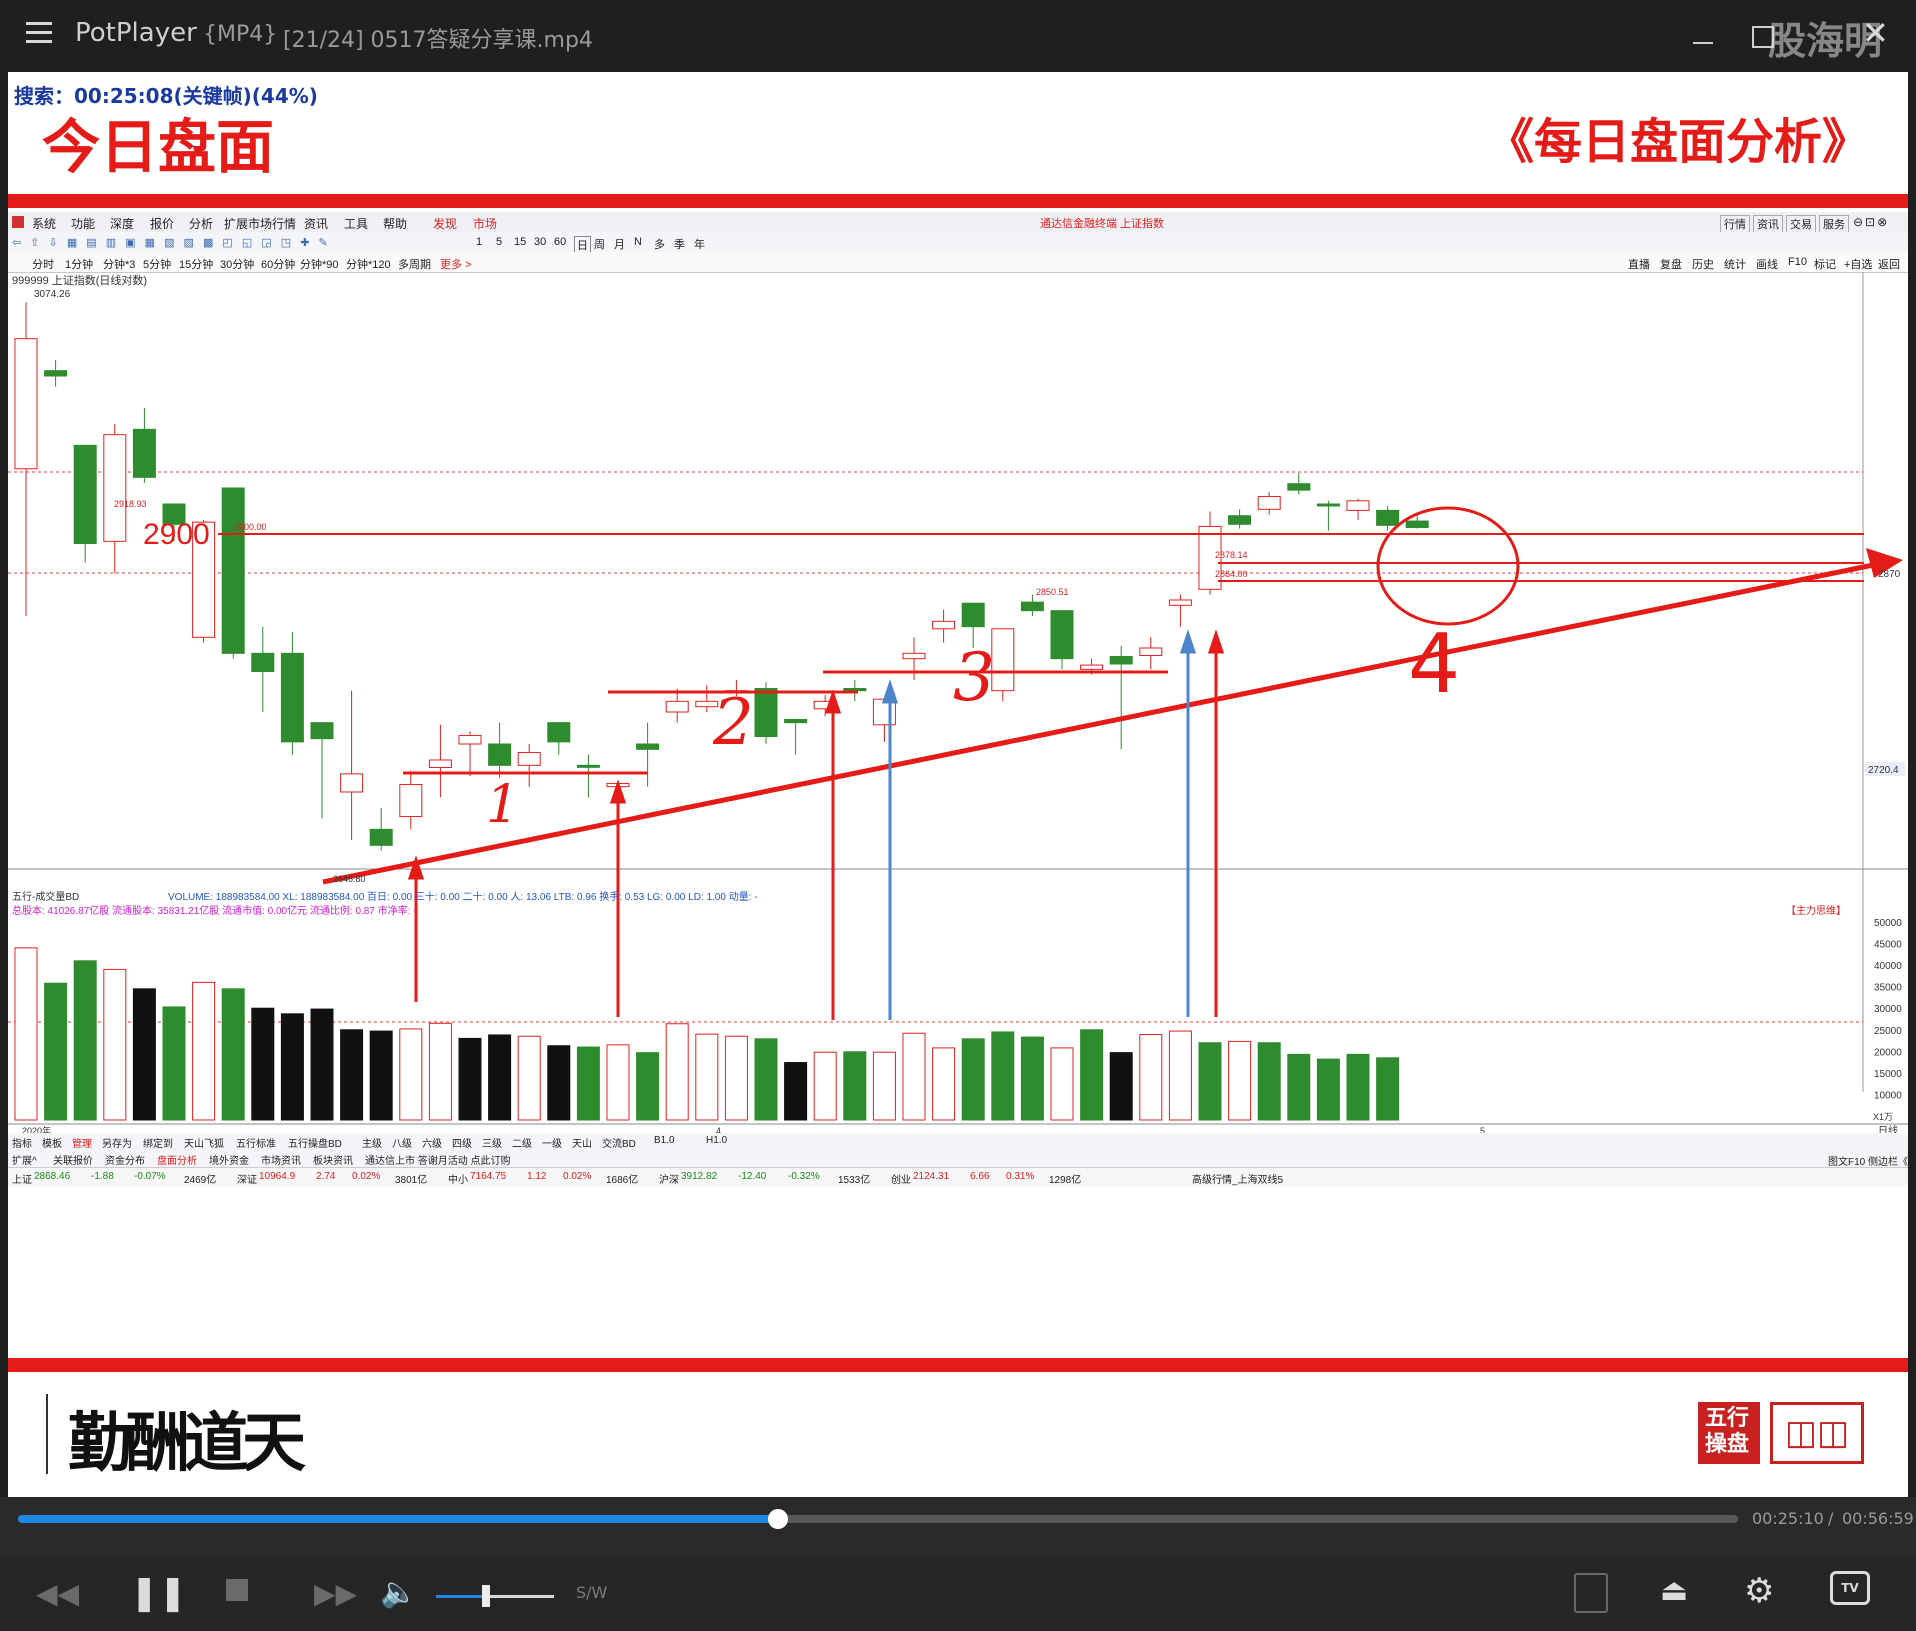 This screenshot has height=1631, width=1916. Describe the element at coordinates (455, 264) in the screenshot. I see `tab-more: 更多 >` at that location.